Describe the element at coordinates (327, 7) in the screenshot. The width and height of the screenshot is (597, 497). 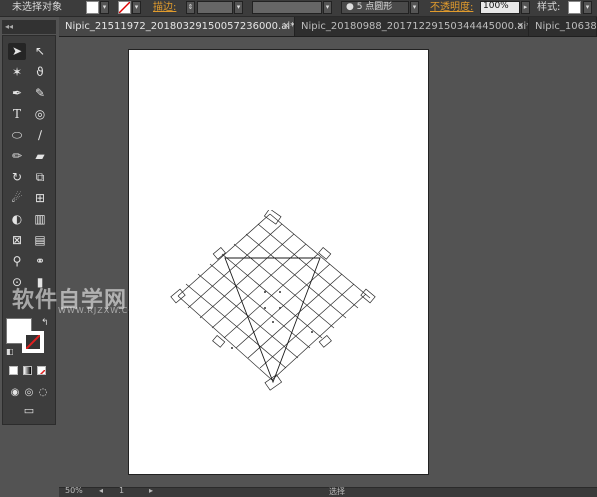
I see `profile-dropdown: ▾` at that location.